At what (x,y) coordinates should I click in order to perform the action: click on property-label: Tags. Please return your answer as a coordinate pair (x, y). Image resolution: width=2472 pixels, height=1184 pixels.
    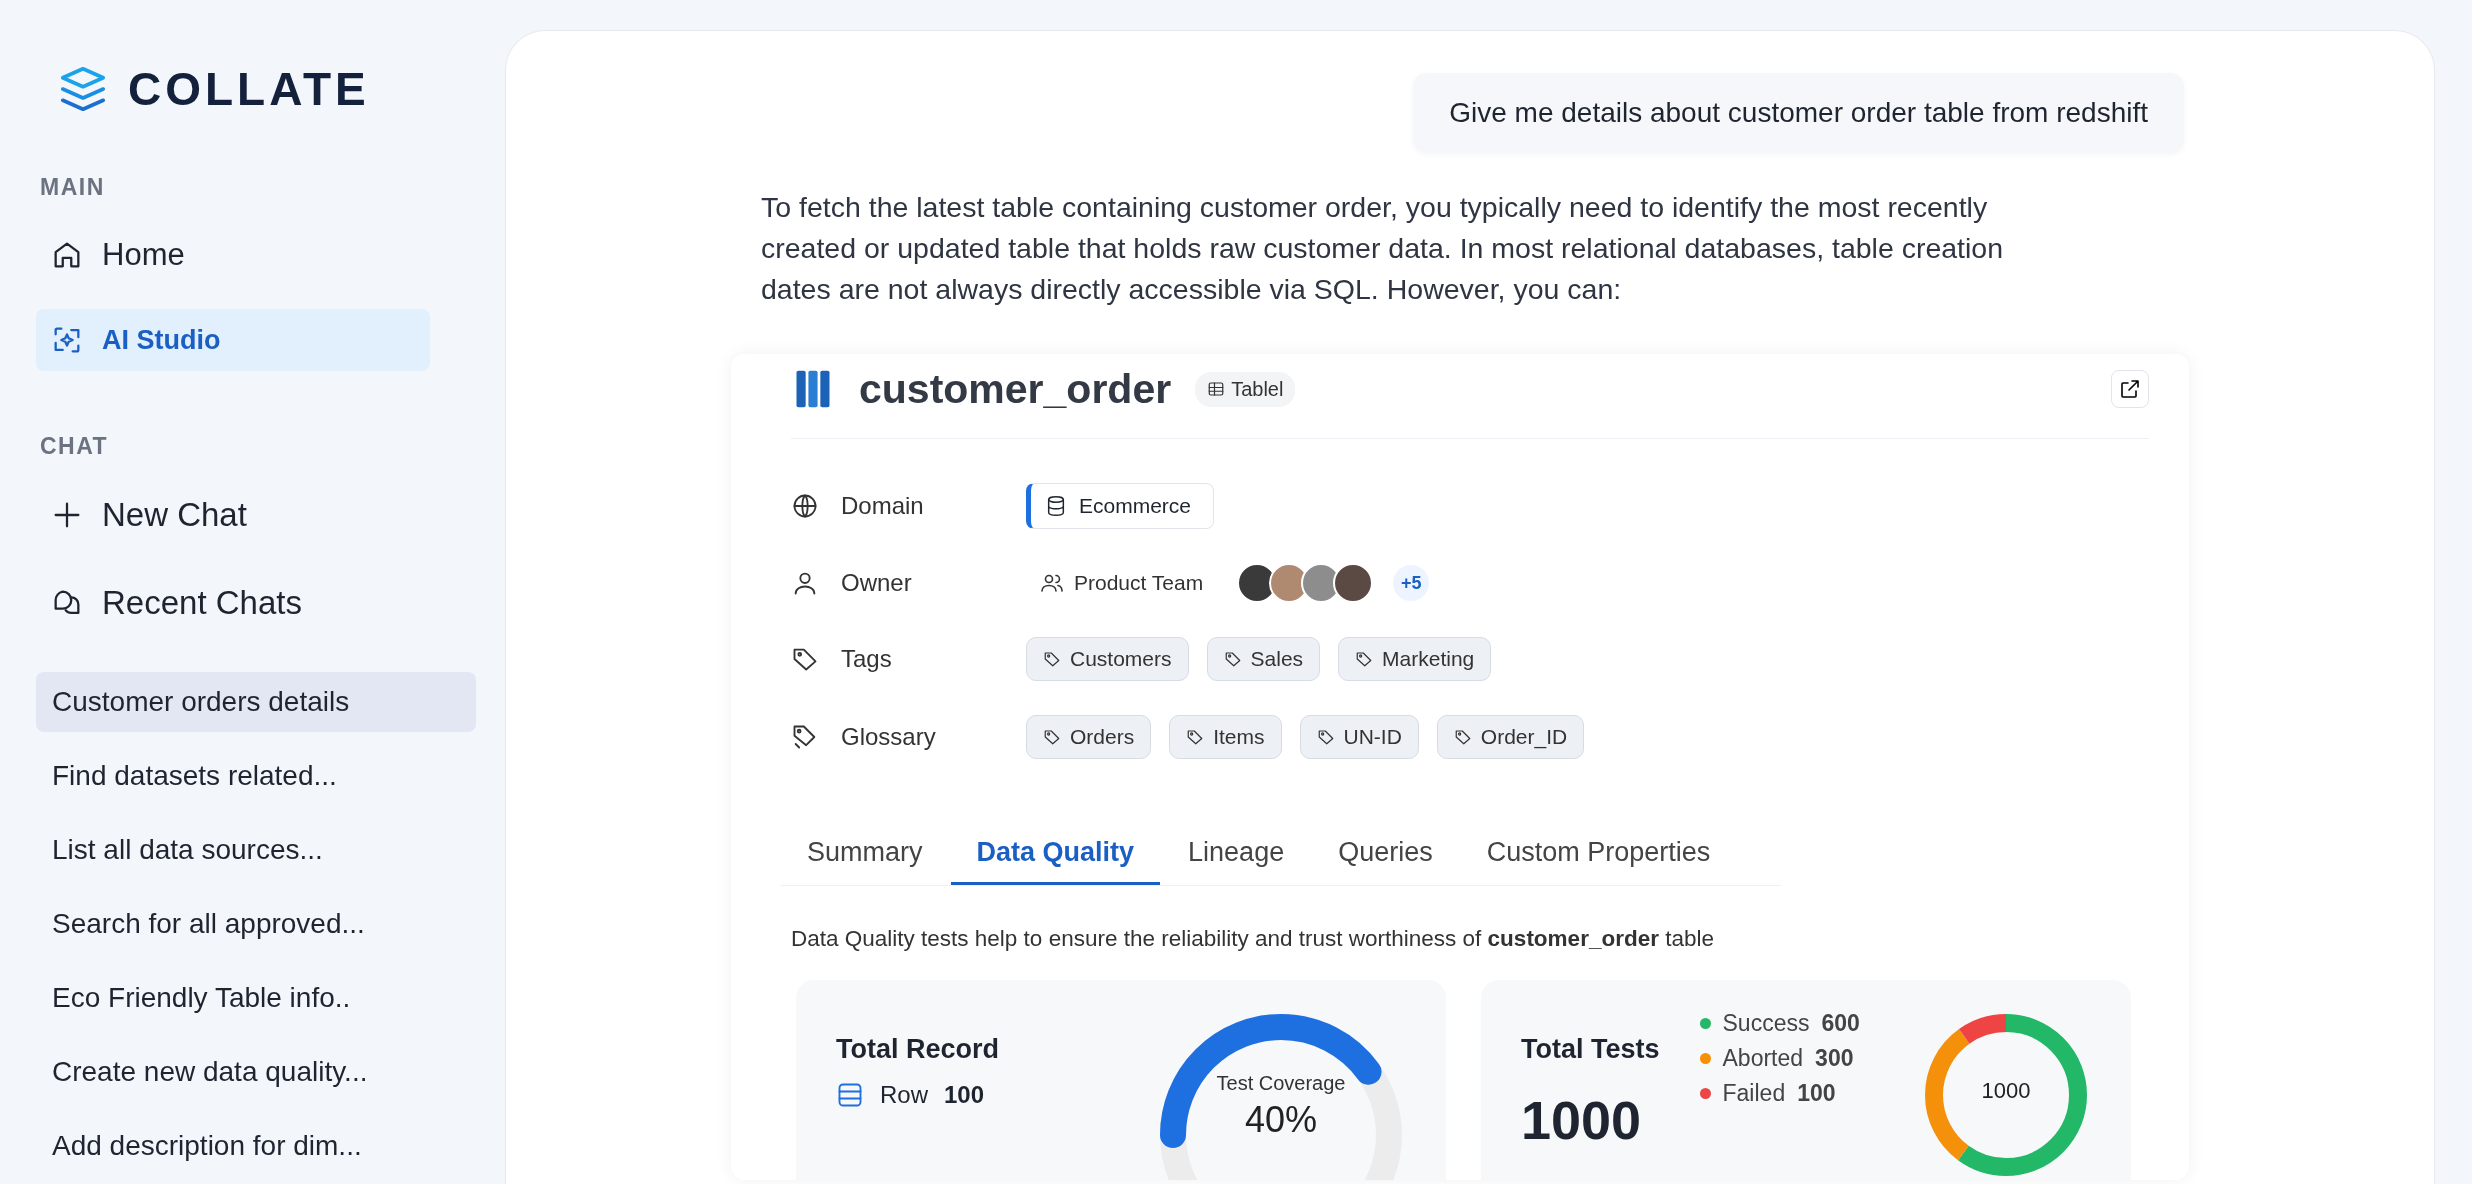
    Looking at the image, I should click on (908, 659).